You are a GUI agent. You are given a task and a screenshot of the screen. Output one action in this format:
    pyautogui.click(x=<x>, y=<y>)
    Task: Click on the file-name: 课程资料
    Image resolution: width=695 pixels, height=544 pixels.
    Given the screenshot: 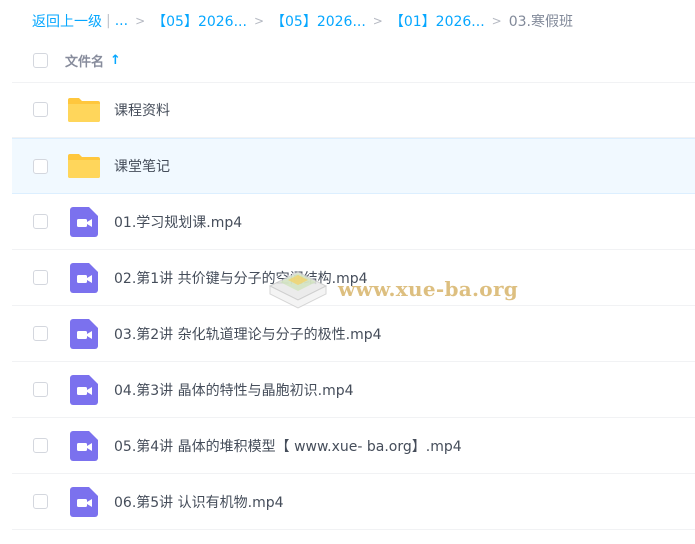 What is the action you would take?
    pyautogui.click(x=142, y=110)
    